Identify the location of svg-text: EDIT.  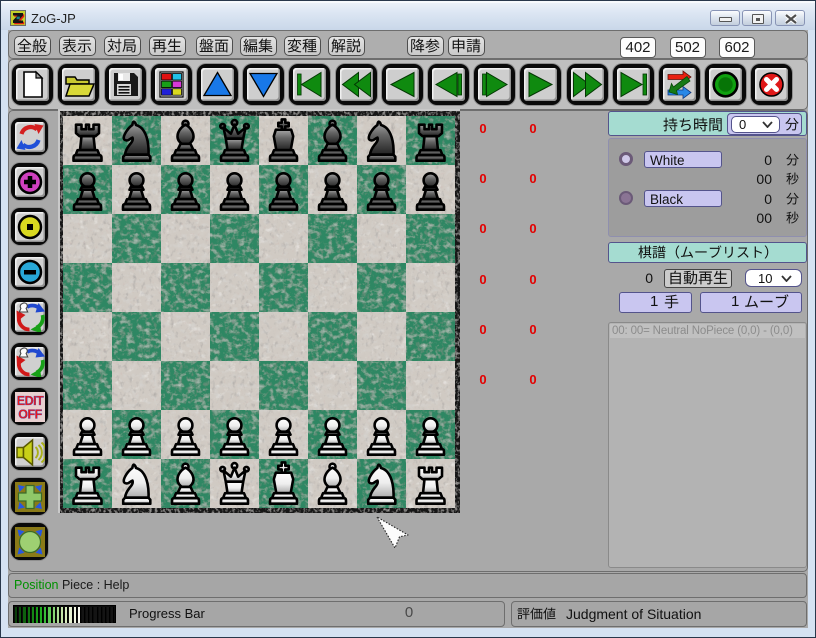
(29, 401).